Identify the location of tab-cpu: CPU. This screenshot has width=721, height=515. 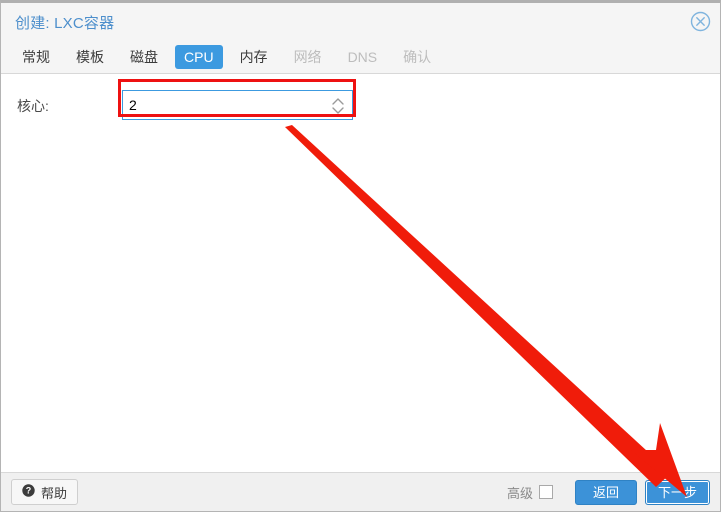
(199, 57).